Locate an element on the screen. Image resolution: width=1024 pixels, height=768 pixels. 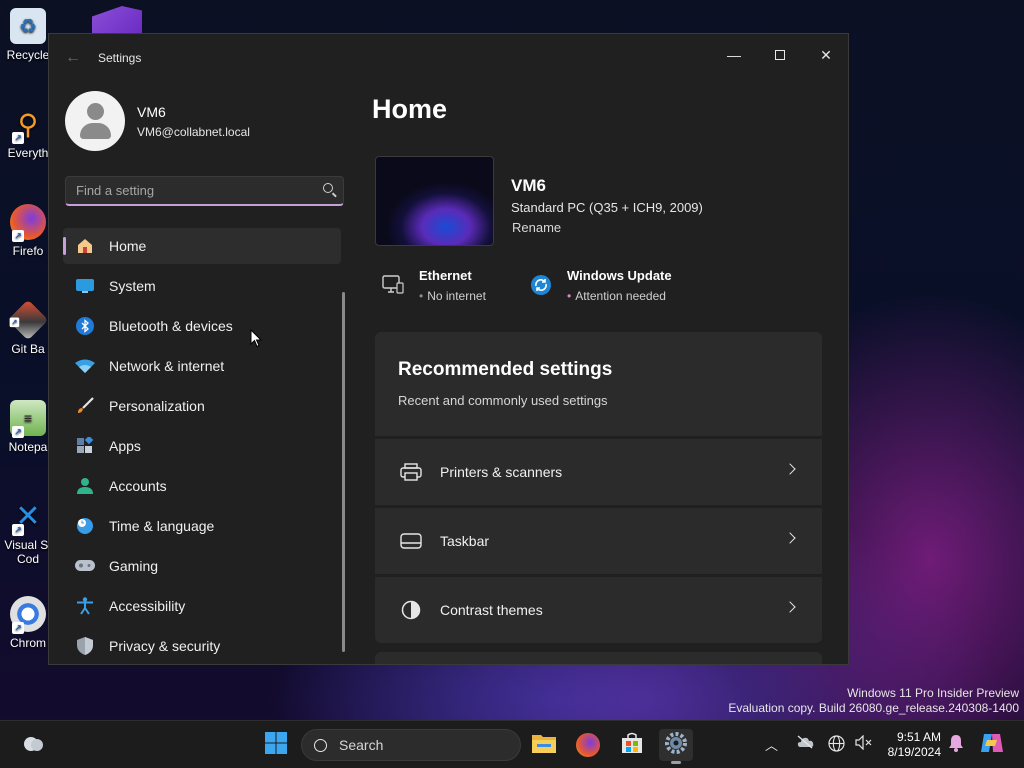
ethernet-title: Ethernet is located at coordinates (445, 275).